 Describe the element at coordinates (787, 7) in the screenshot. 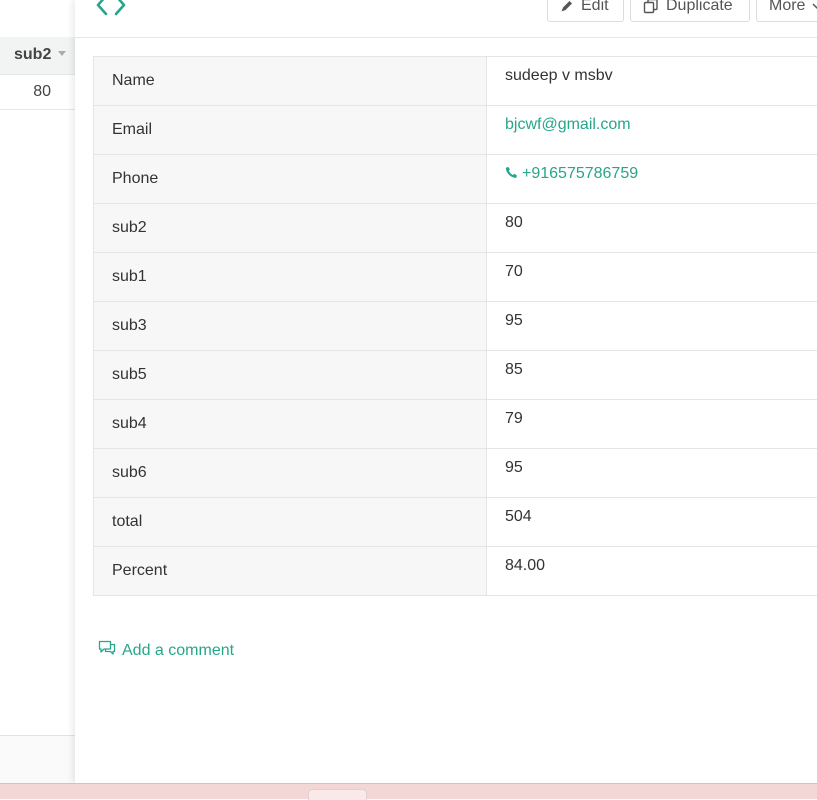

I see `more-button-label: More` at that location.